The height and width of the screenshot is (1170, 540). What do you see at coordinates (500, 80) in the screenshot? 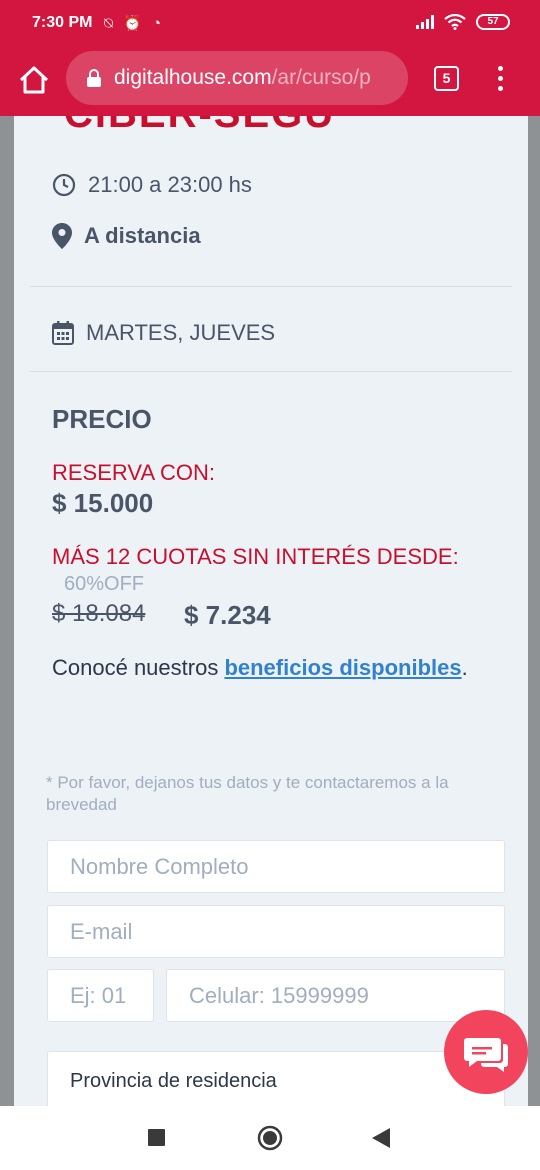
I see `more-menu-icon` at bounding box center [500, 80].